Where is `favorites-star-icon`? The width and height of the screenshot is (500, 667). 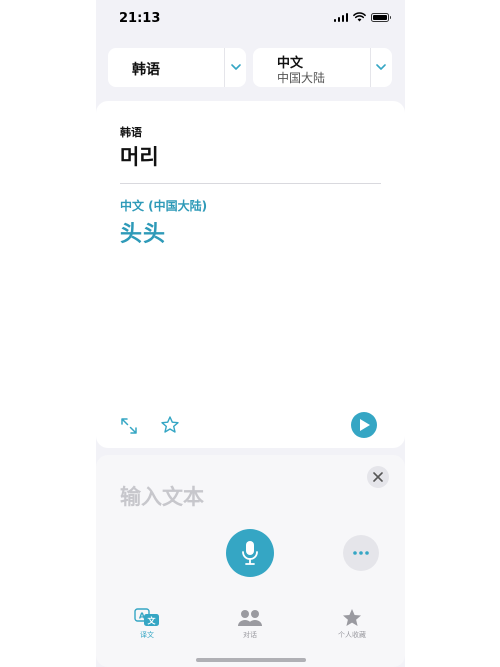
favorites-star-icon is located at coordinates (352, 617).